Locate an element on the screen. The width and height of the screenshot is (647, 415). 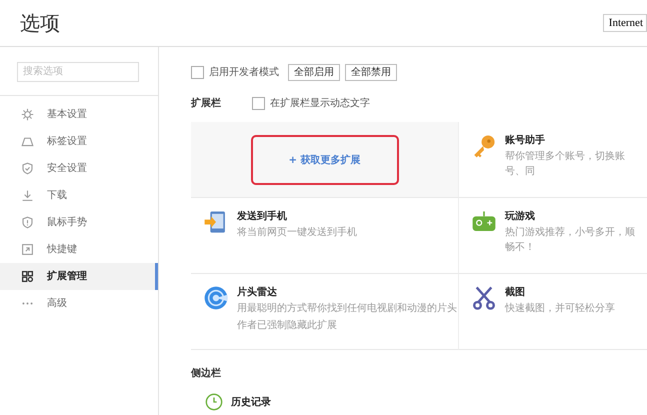
extension-name: 发送到手机 is located at coordinates (262, 216).